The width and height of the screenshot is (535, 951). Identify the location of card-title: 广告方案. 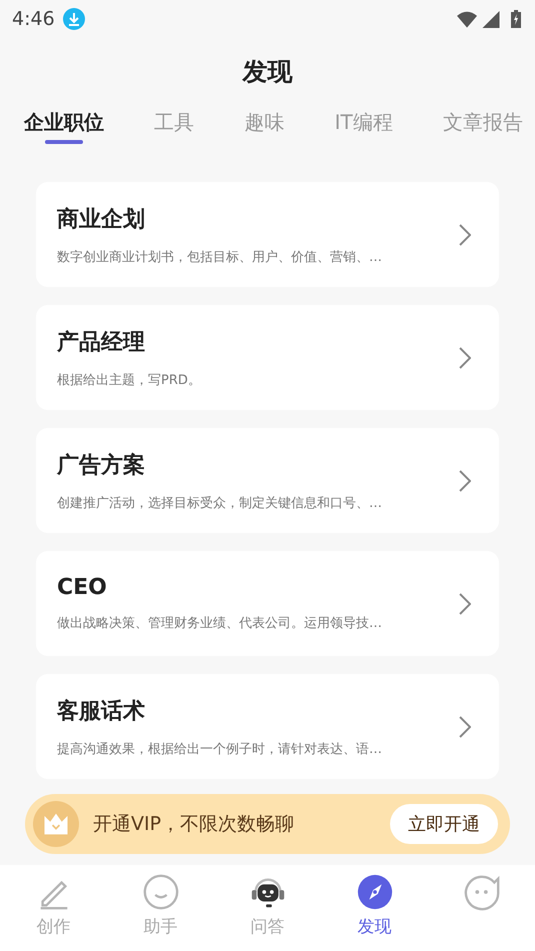
(101, 466).